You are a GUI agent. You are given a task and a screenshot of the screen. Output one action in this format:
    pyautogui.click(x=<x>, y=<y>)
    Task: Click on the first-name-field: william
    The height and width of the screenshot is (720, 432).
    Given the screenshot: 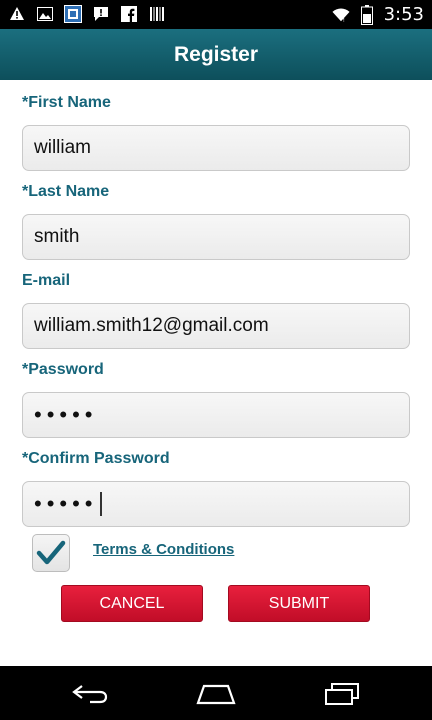 What is the action you would take?
    pyautogui.click(x=216, y=148)
    